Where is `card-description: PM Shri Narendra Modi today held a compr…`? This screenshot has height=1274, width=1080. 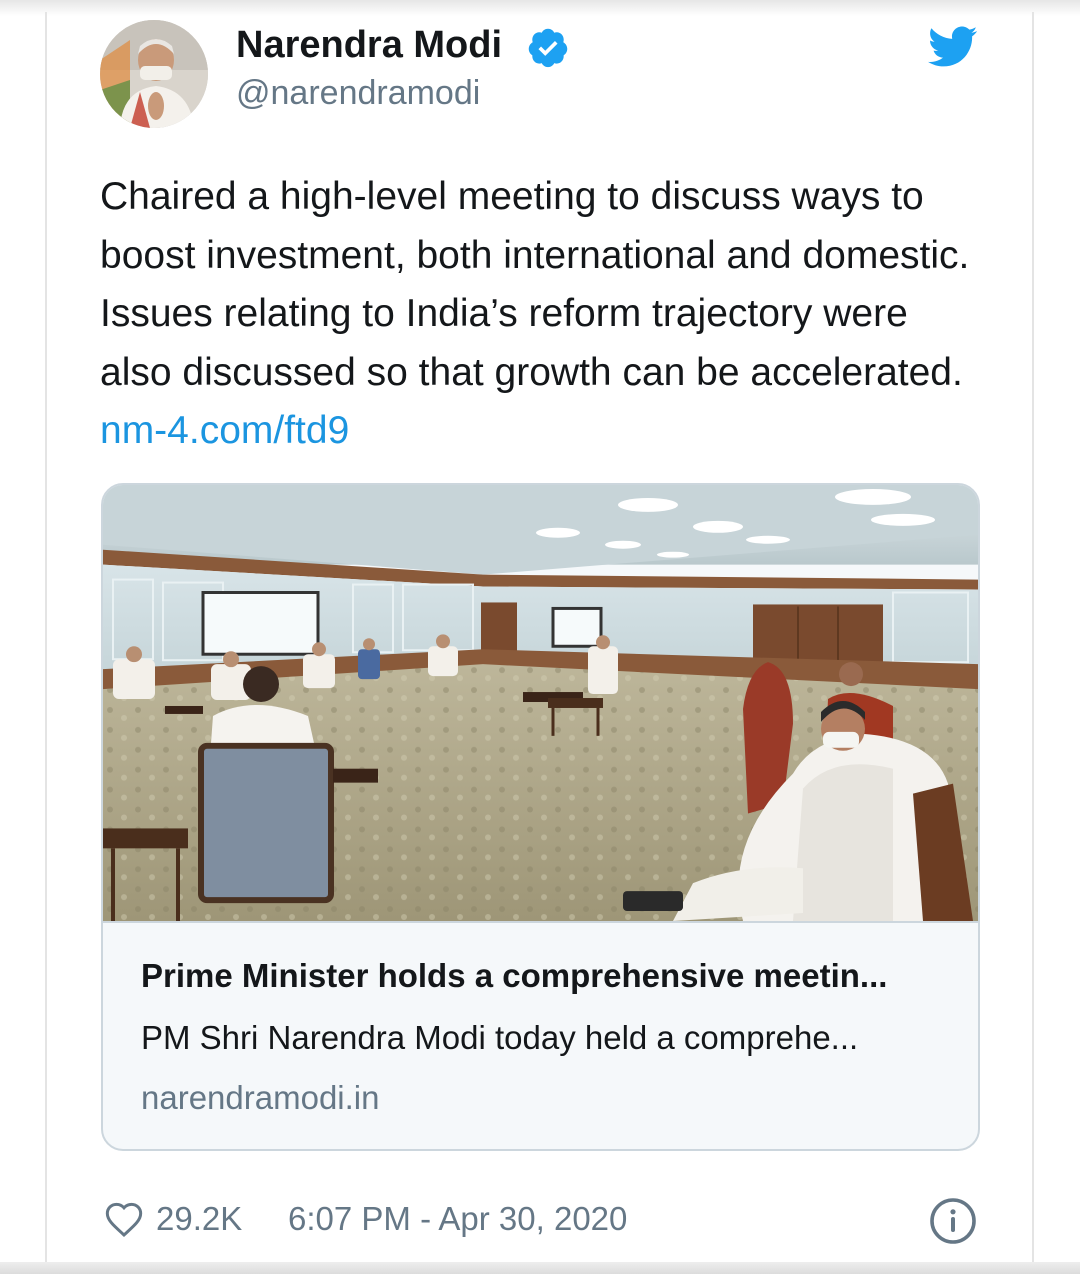
card-description: PM Shri Narendra Modi today held a compr… is located at coordinates (500, 1037).